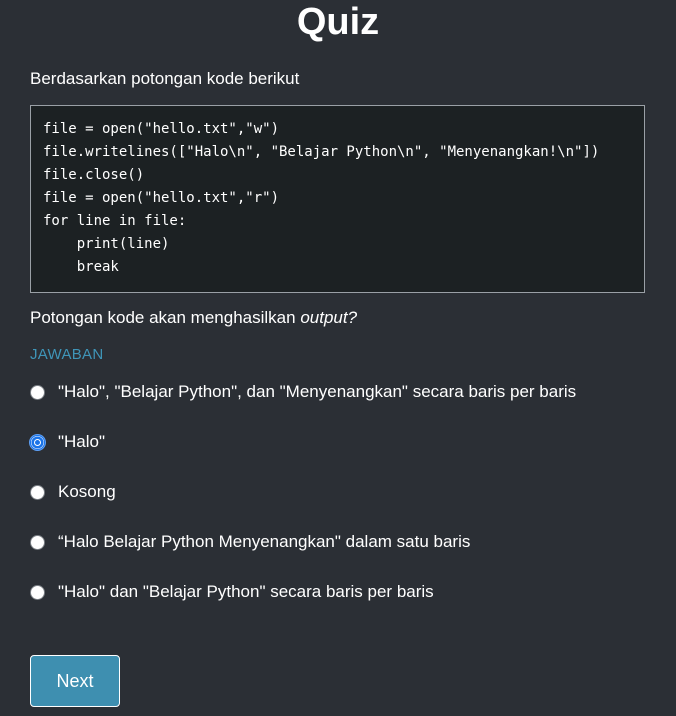 The image size is (676, 716). What do you see at coordinates (165, 78) in the screenshot?
I see `question-intro: Berdasarkan potongan kode berikut` at bounding box center [165, 78].